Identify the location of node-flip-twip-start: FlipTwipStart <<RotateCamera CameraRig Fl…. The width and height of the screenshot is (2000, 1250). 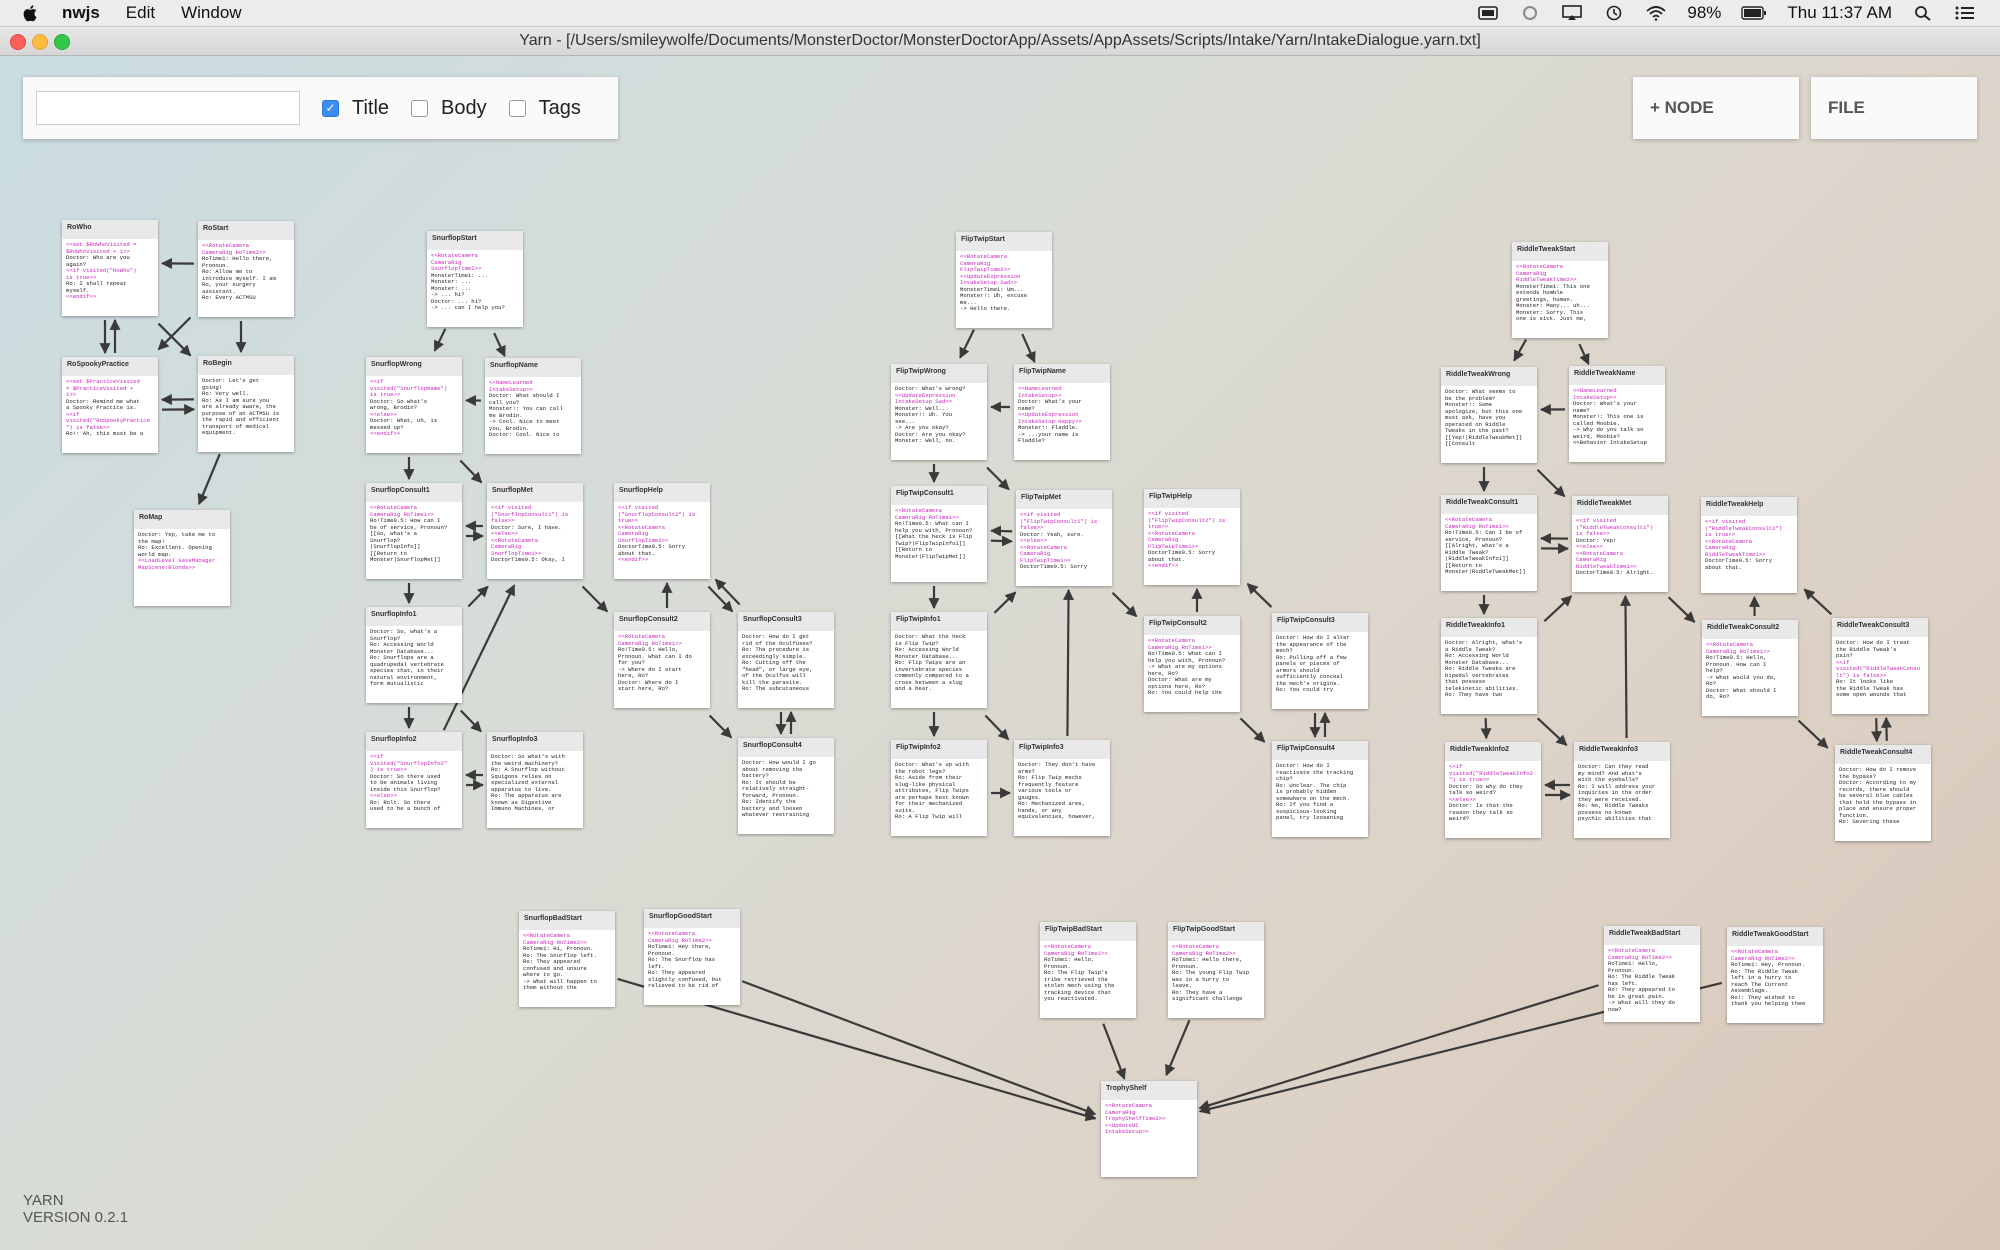
(1004, 280).